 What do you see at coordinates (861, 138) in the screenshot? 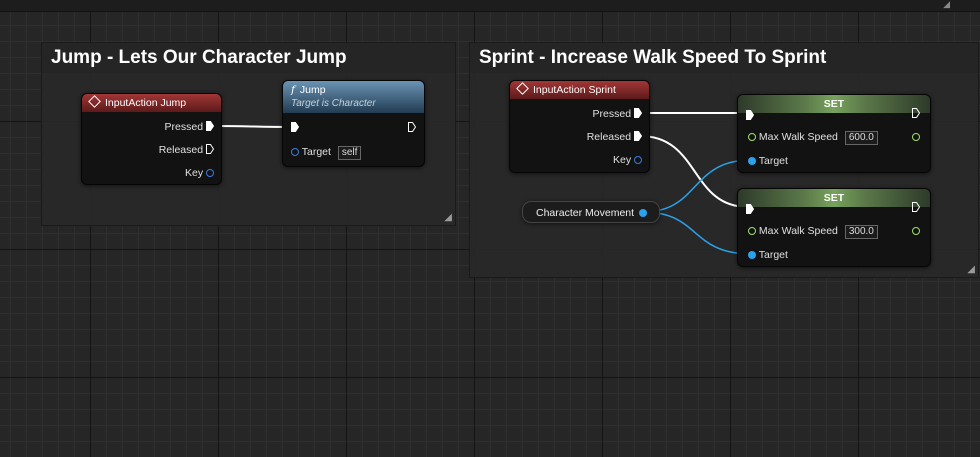
I see `max-walk-speed-value: 600.0` at bounding box center [861, 138].